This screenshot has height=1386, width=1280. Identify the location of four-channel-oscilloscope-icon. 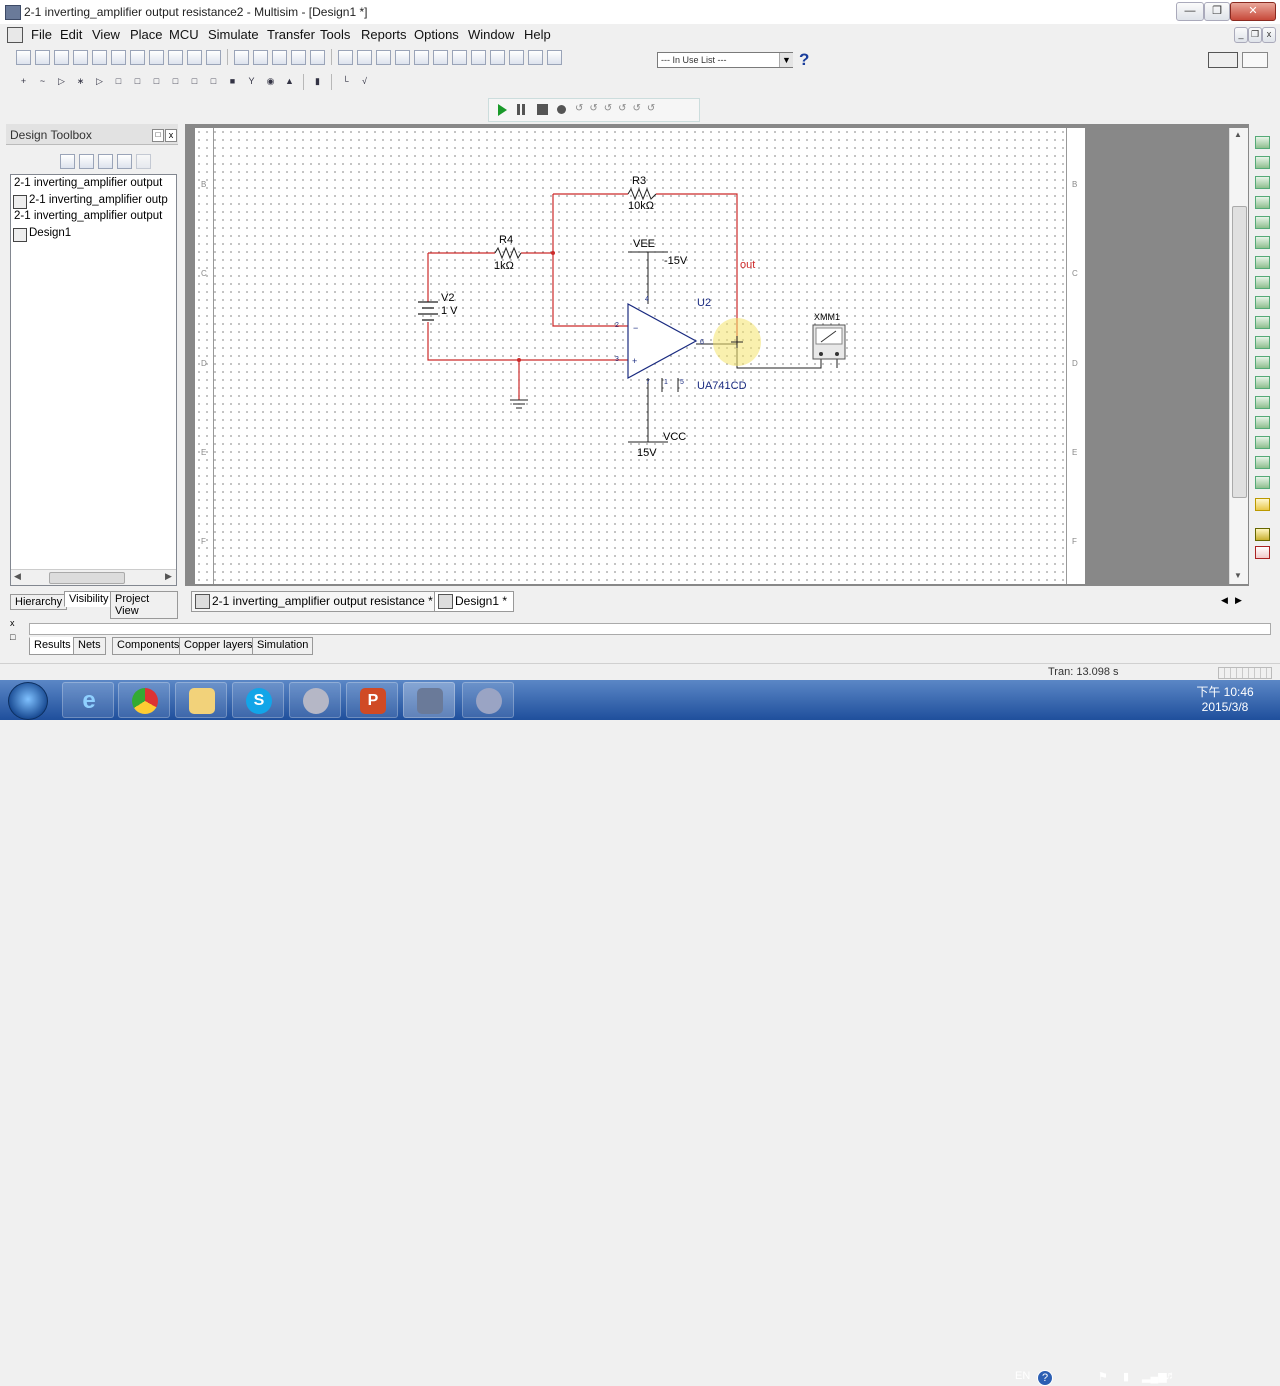
(1262, 222).